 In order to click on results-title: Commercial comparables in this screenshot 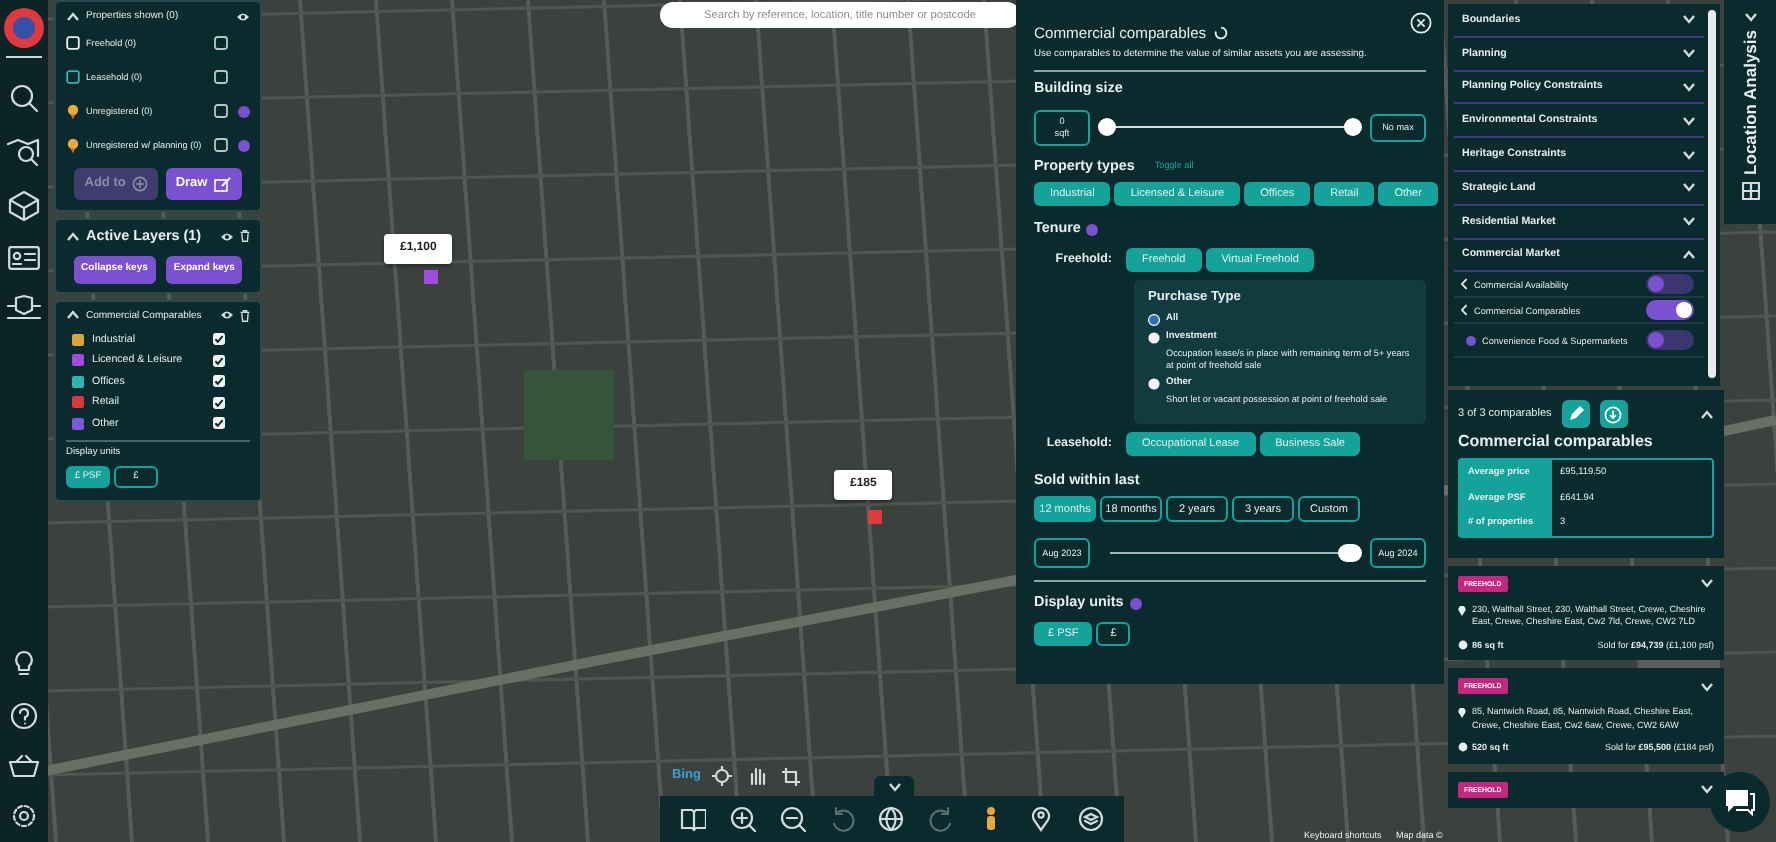, I will do `click(1556, 442)`.